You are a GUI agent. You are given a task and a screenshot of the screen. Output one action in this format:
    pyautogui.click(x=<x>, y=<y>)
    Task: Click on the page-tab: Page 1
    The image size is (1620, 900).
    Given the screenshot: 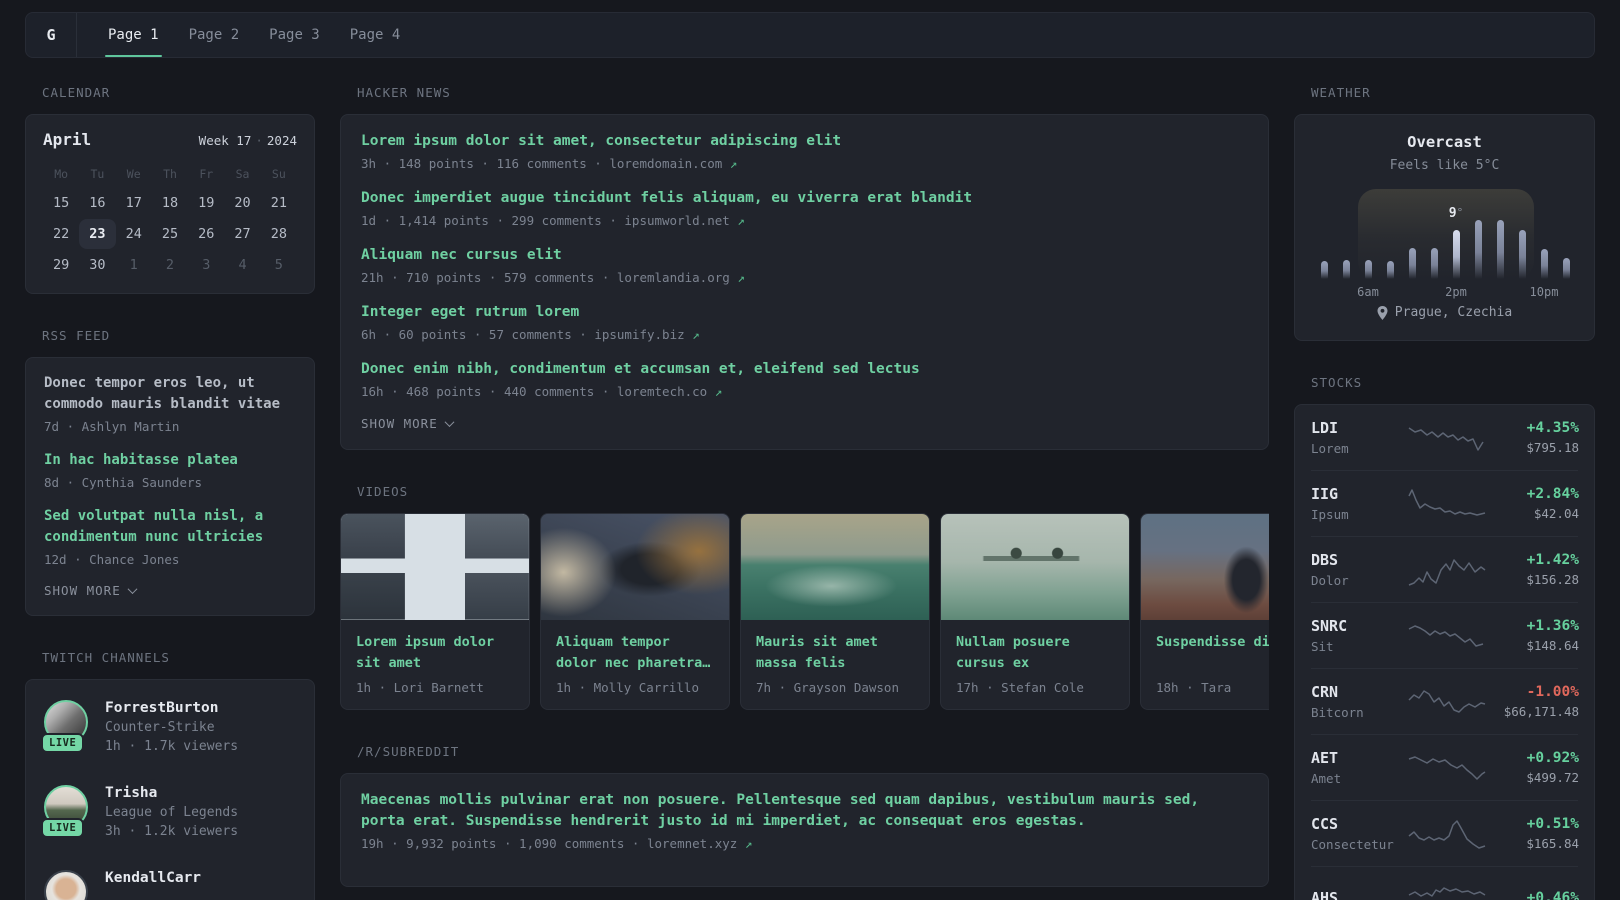 What is the action you would take?
    pyautogui.click(x=133, y=35)
    